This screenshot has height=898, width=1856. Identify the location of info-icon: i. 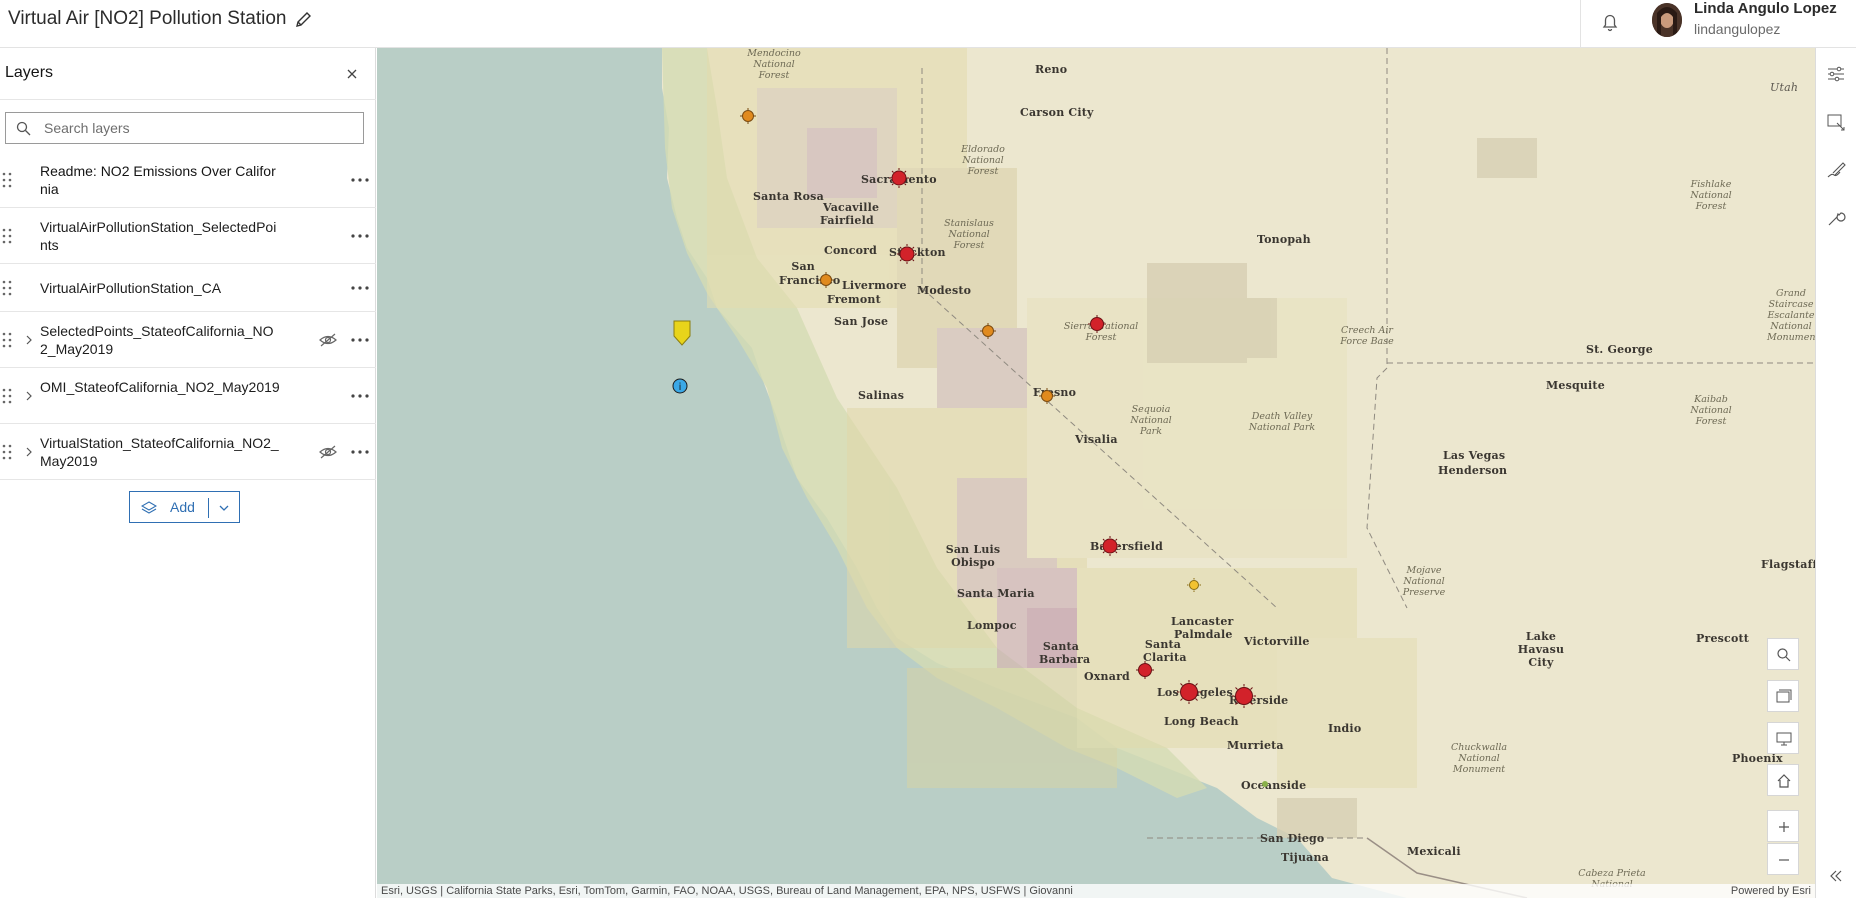
(680, 386).